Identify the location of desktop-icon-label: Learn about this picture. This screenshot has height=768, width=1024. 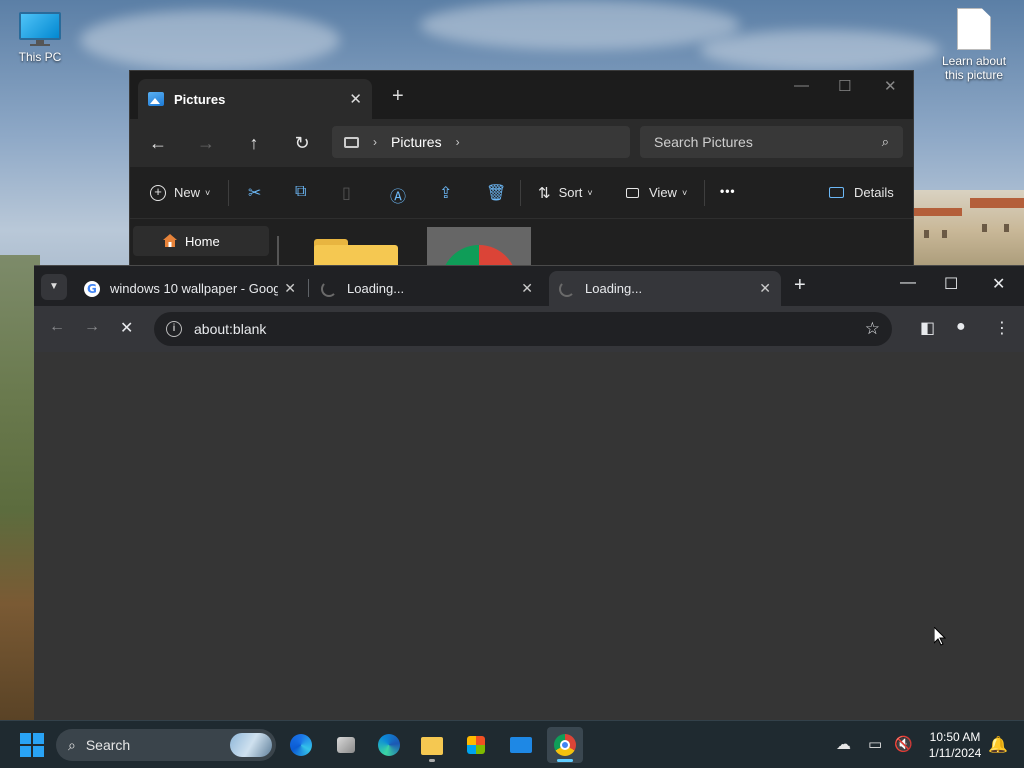
(974, 68).